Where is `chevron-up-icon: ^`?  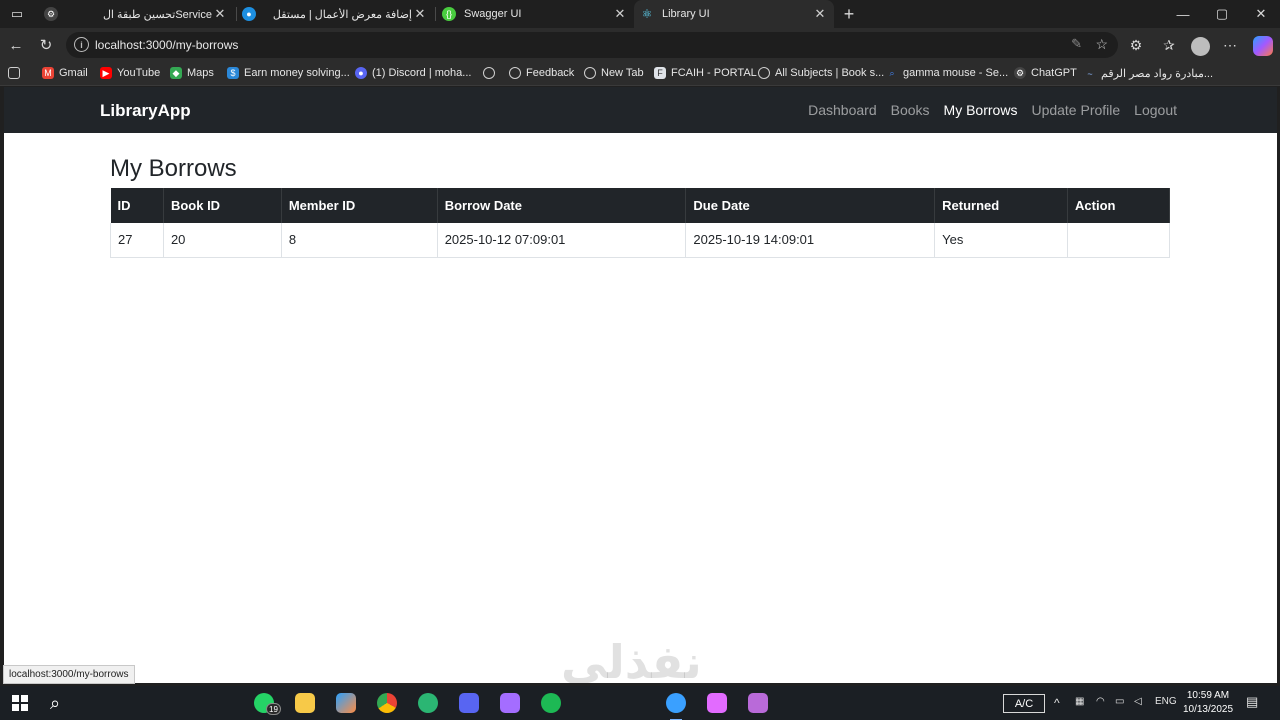
chevron-up-icon: ^ is located at coordinates (1057, 703).